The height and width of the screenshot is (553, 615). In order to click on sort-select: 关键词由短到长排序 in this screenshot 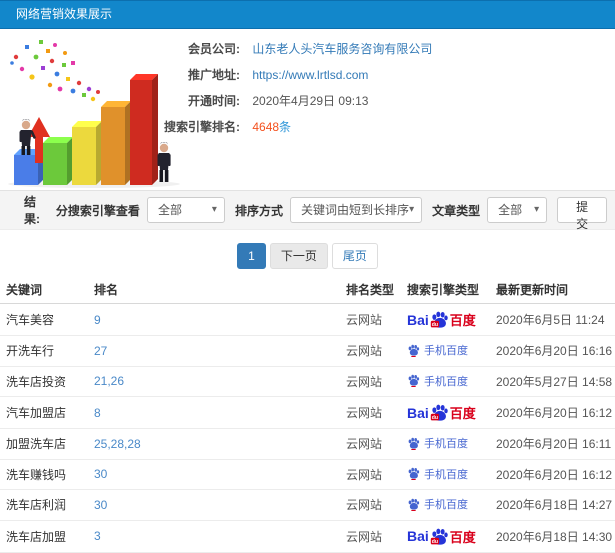, I will do `click(356, 210)`.